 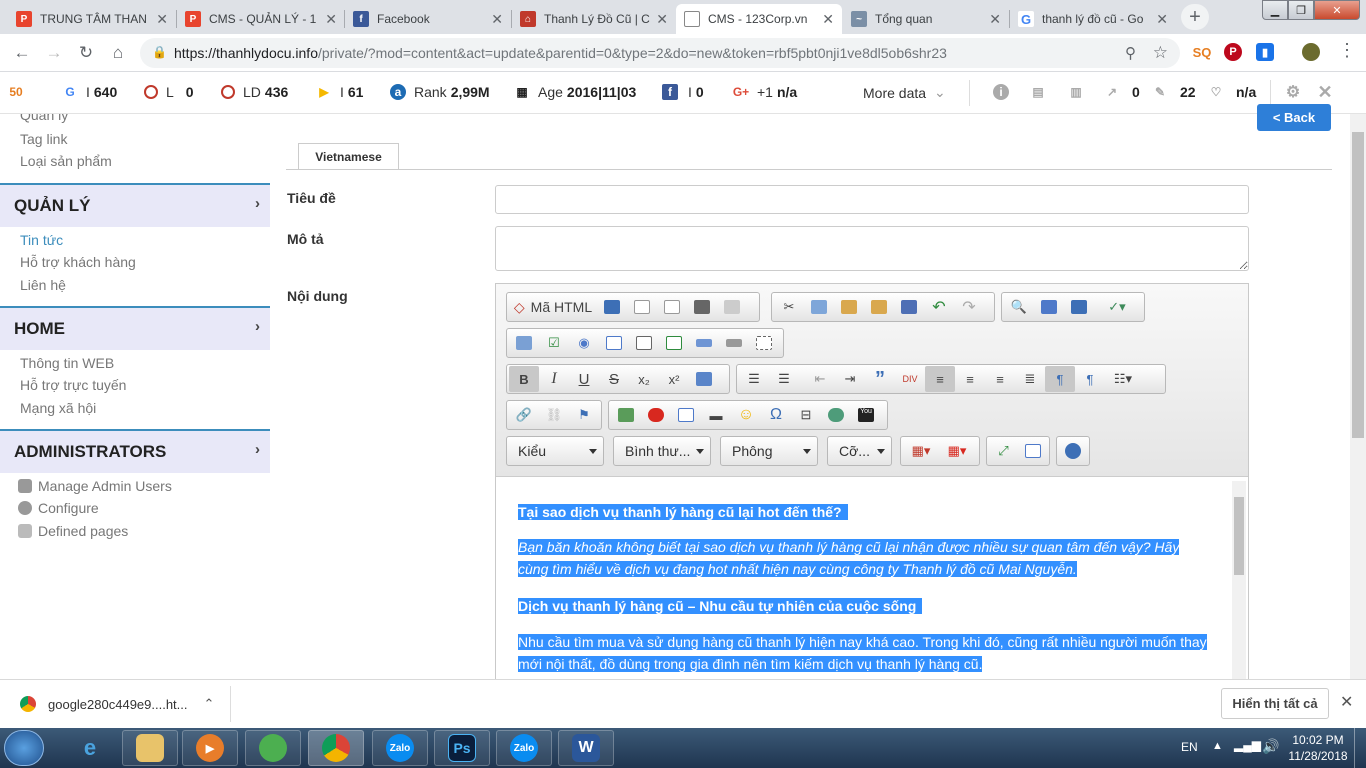 I want to click on pages-metric: ✎ 22, so click(x=1174, y=92).